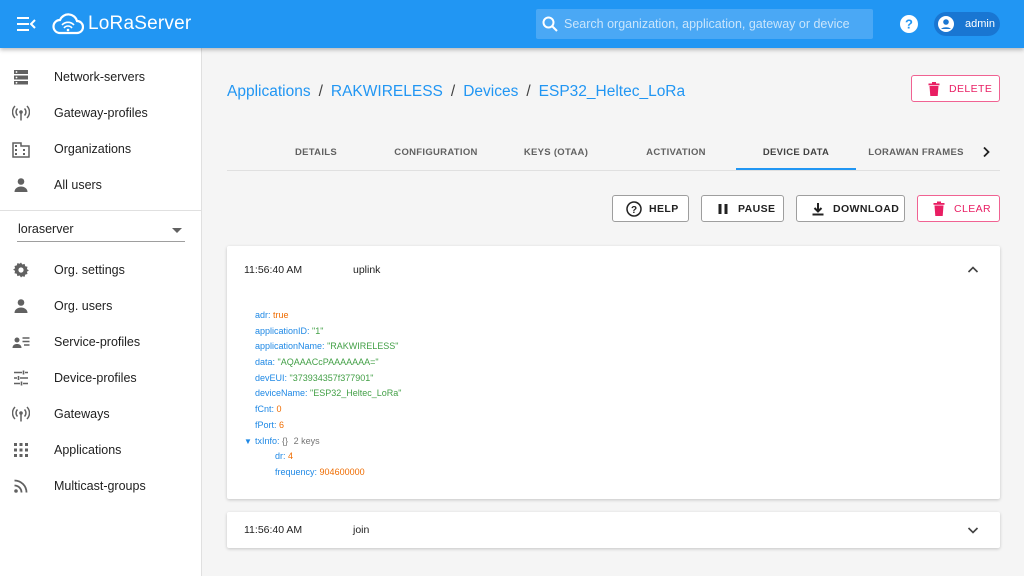 This screenshot has width=1024, height=576. What do you see at coordinates (282, 424) in the screenshot?
I see `json-value: 6` at bounding box center [282, 424].